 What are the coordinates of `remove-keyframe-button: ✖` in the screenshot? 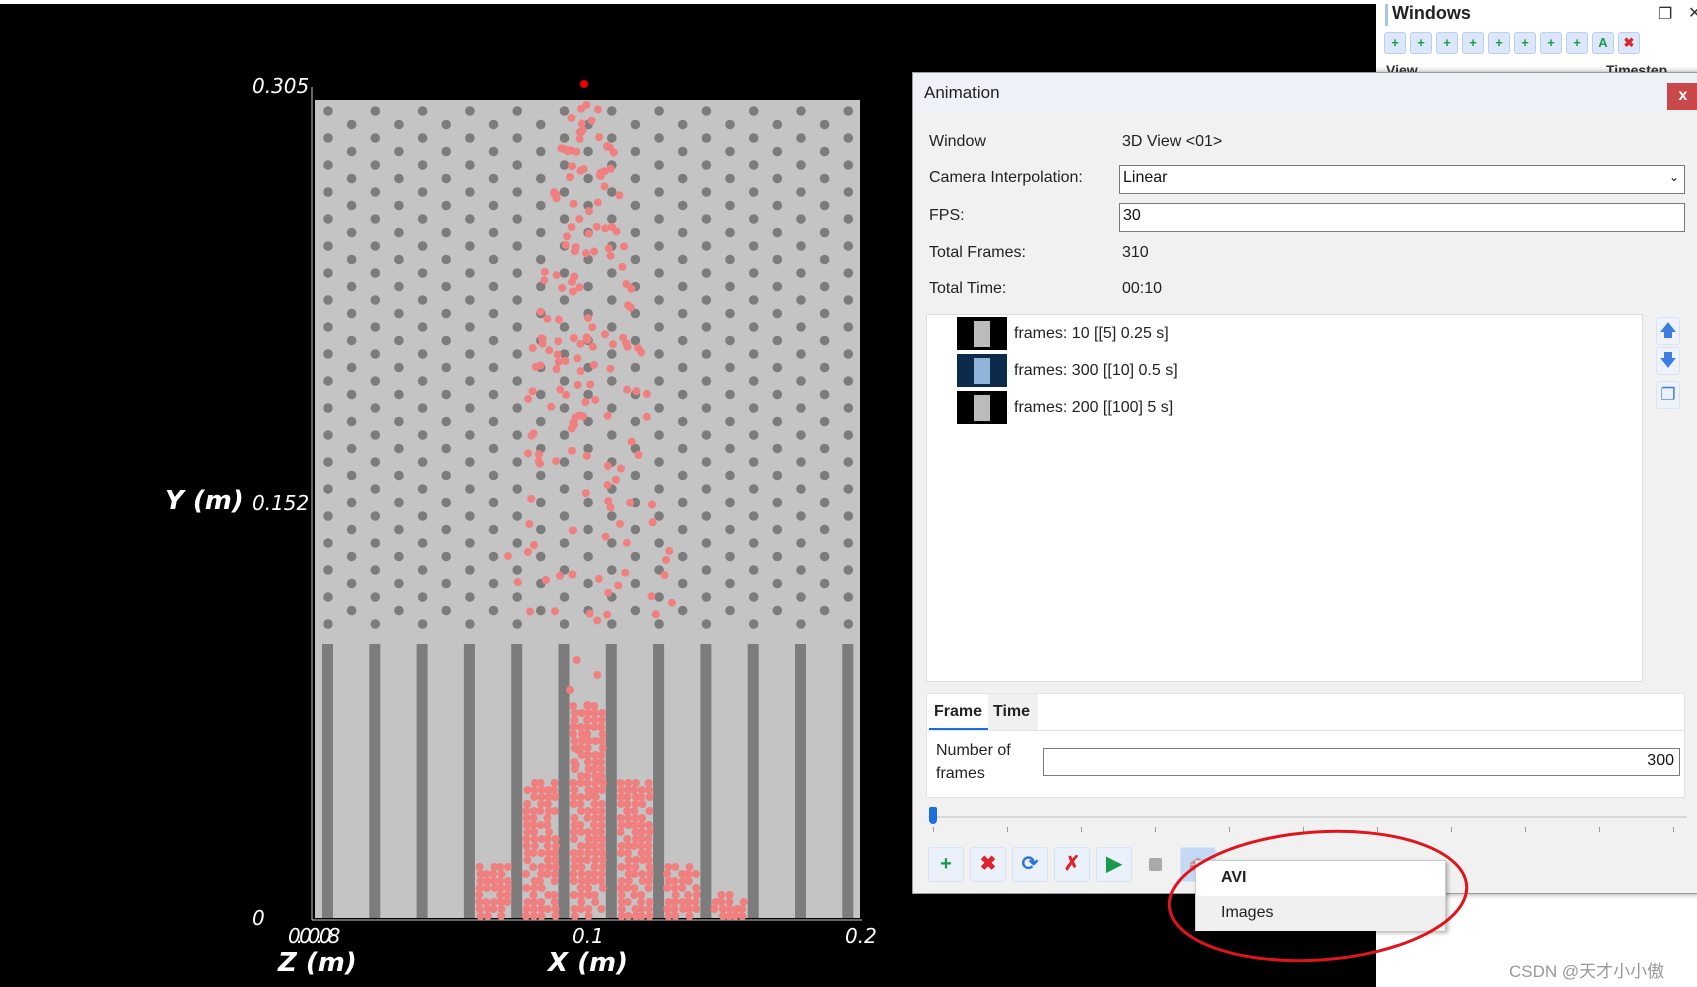 It's located at (988, 864).